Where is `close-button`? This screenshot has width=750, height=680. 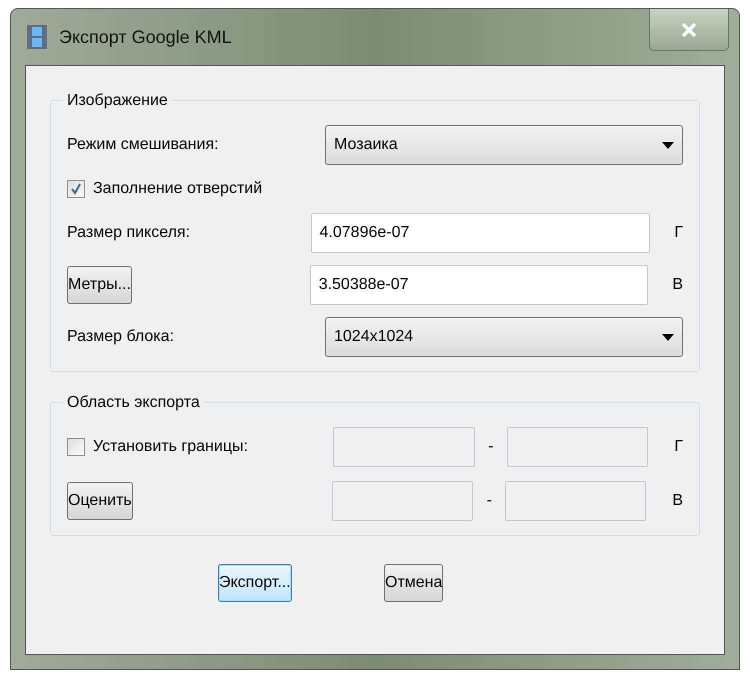
close-button is located at coordinates (689, 30).